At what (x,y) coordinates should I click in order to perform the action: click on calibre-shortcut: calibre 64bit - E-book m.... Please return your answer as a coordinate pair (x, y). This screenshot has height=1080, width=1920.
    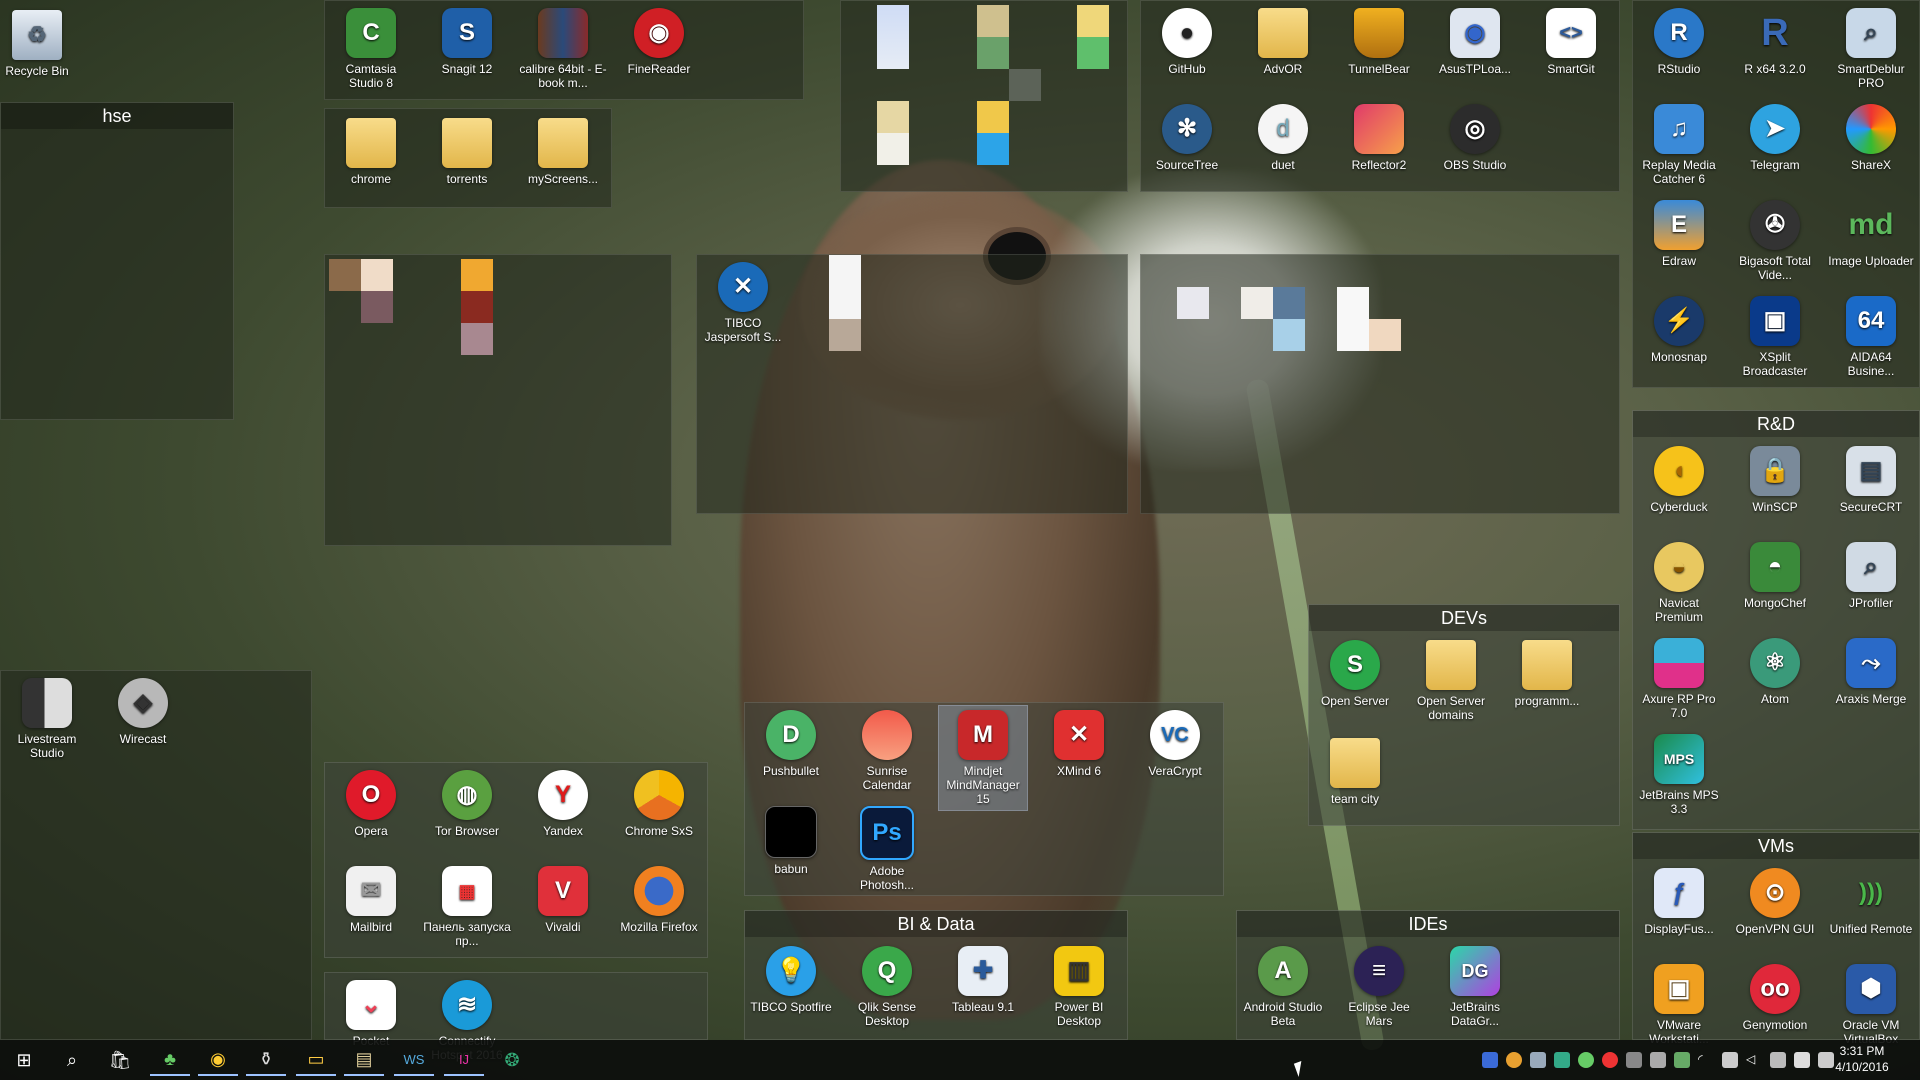
    Looking at the image, I should click on (563, 47).